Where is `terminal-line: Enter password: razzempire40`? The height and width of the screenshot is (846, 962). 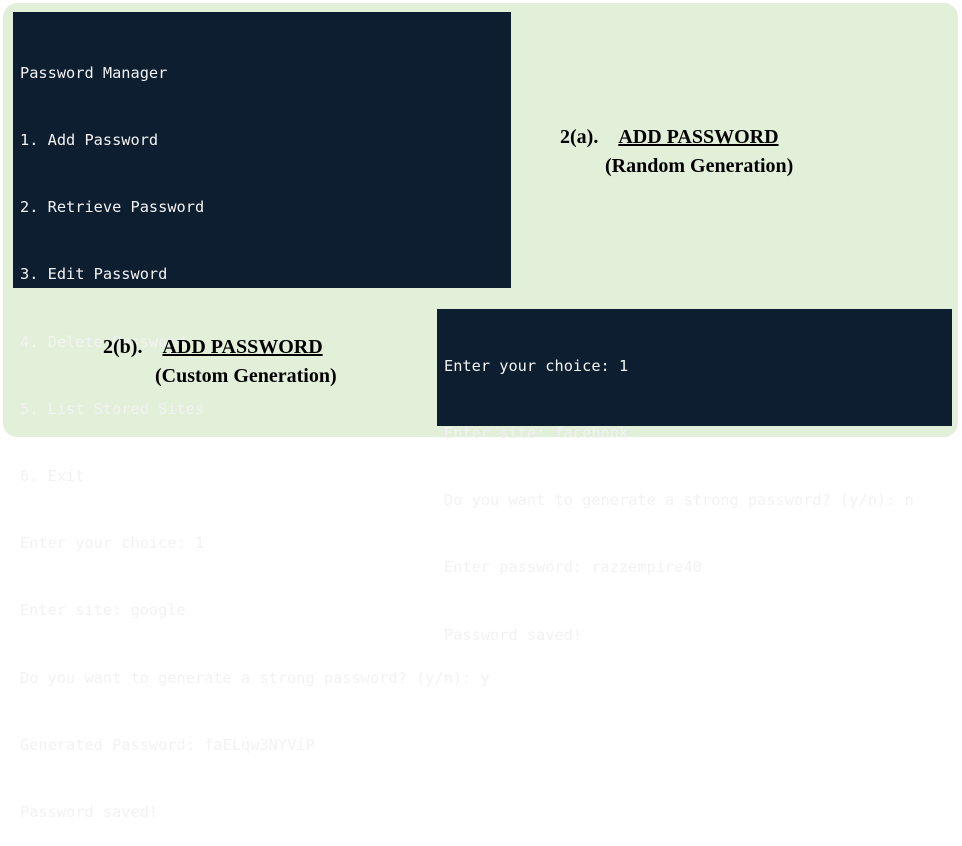
terminal-line: Enter password: razzempire40 is located at coordinates (573, 567).